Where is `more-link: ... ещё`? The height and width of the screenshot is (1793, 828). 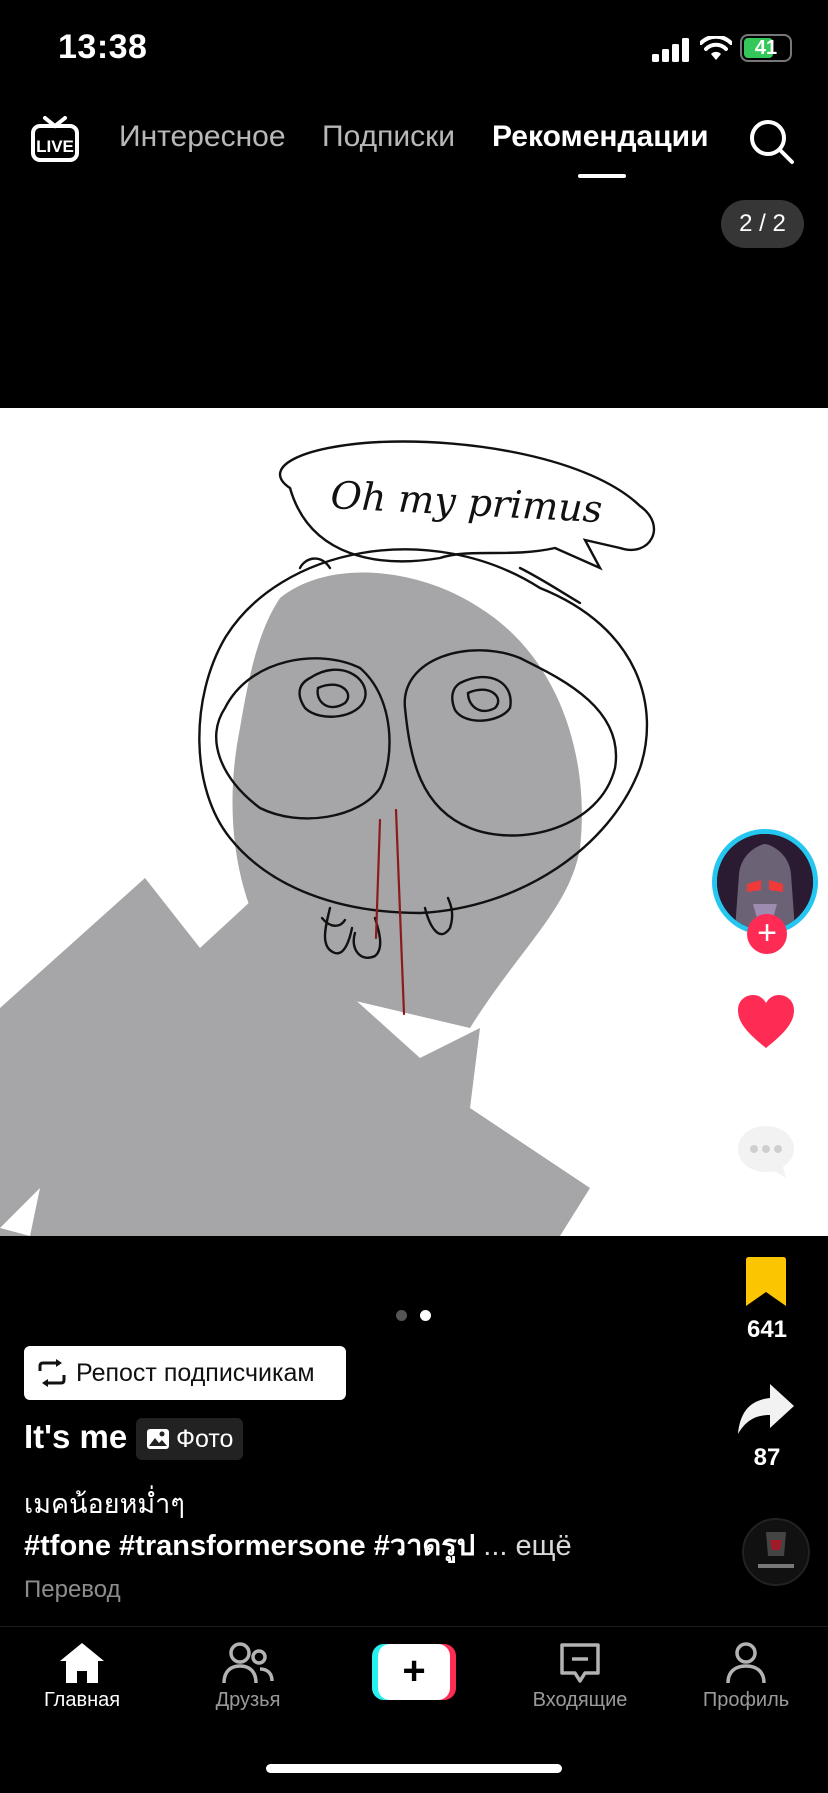 more-link: ... ещё is located at coordinates (527, 1546).